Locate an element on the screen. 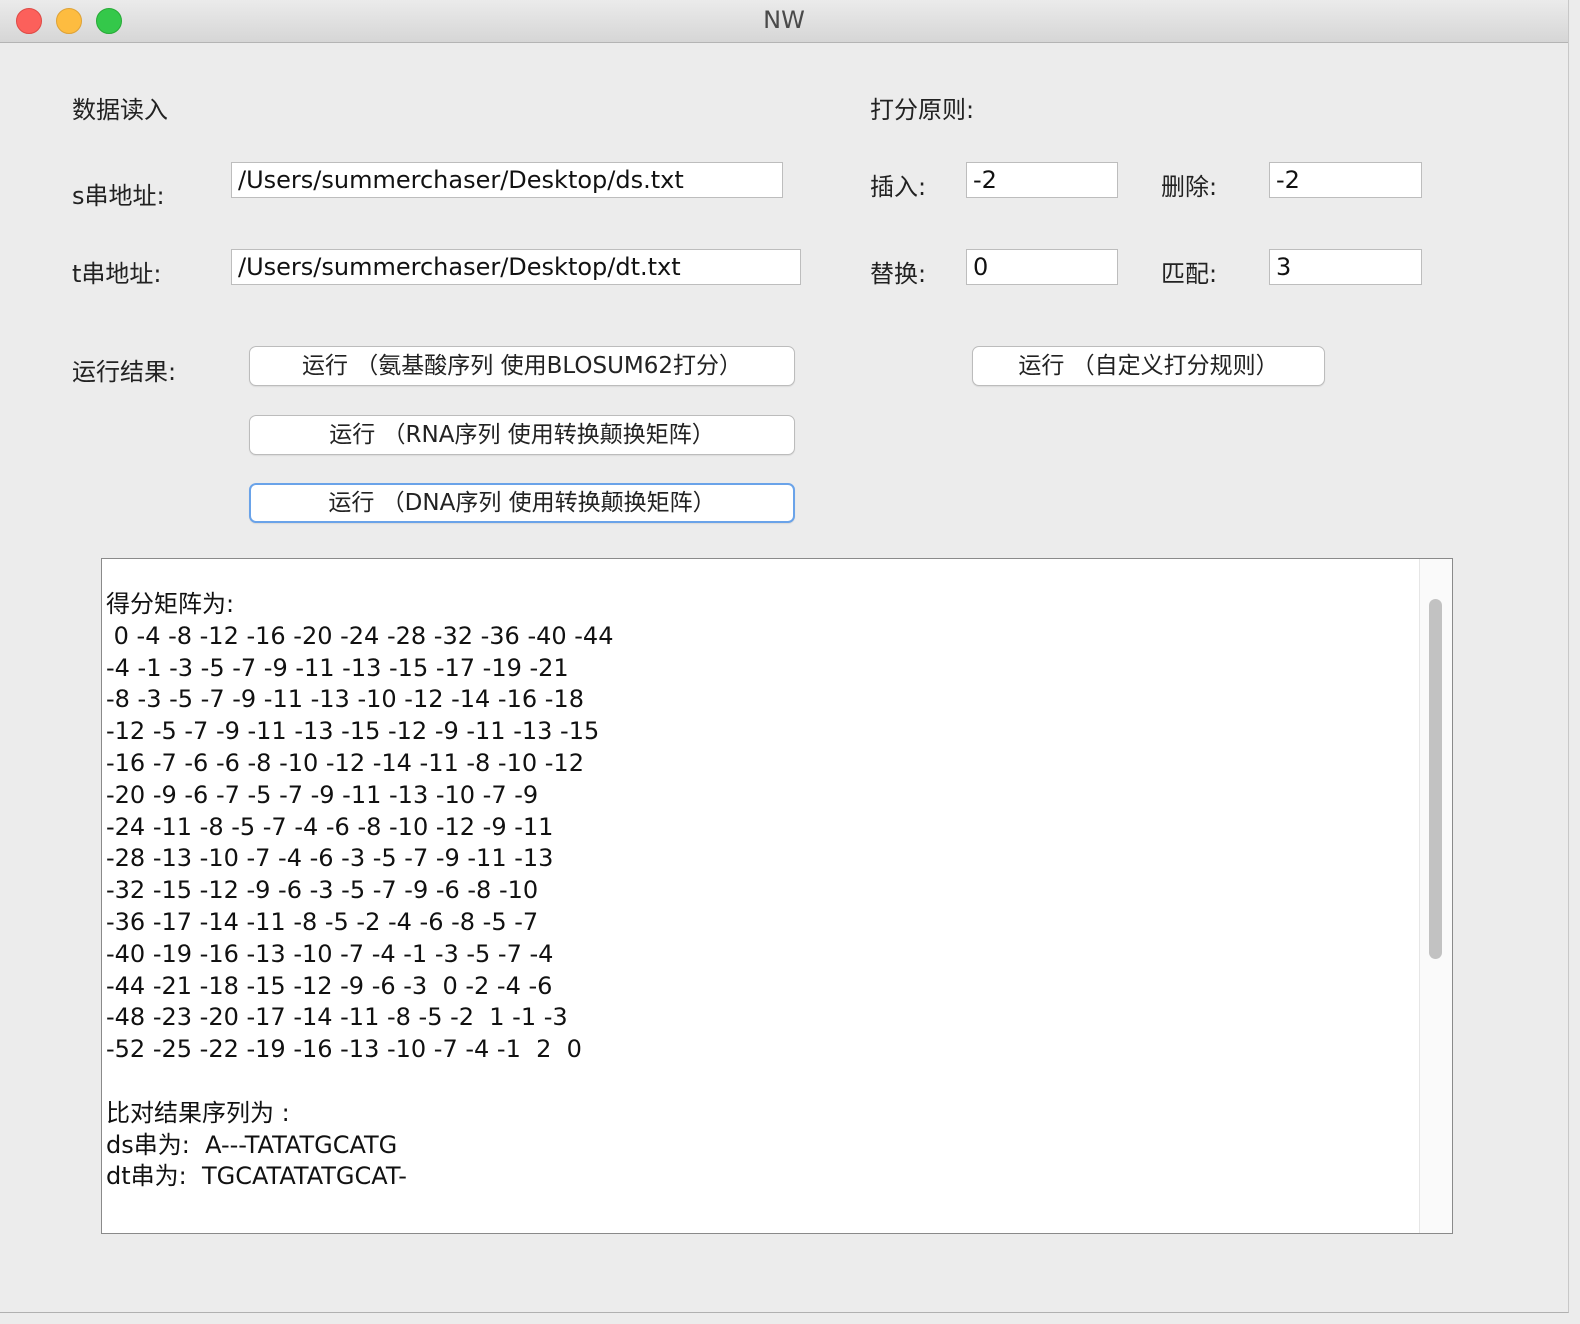  t-path-label: t串地址: is located at coordinates (117, 274).